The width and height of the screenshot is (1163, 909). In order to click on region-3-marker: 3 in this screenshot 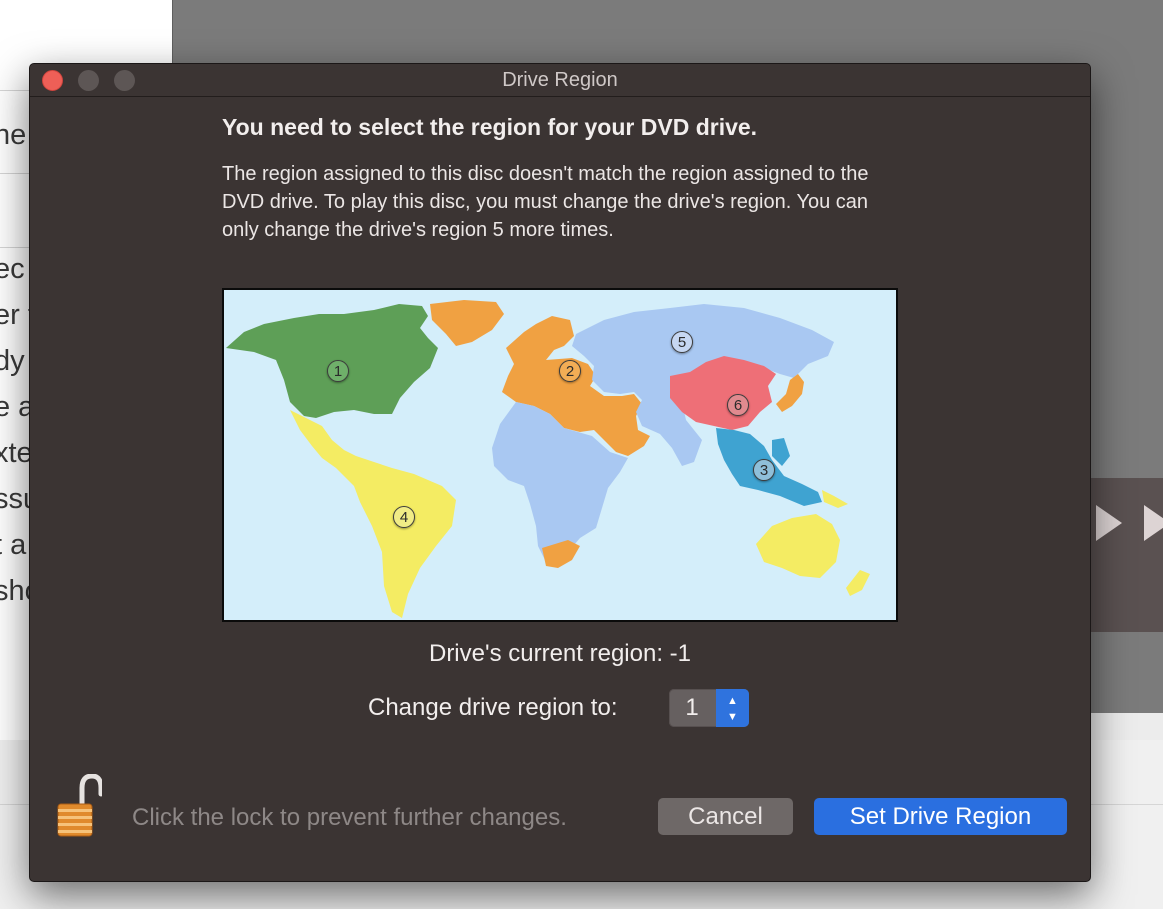, I will do `click(764, 470)`.